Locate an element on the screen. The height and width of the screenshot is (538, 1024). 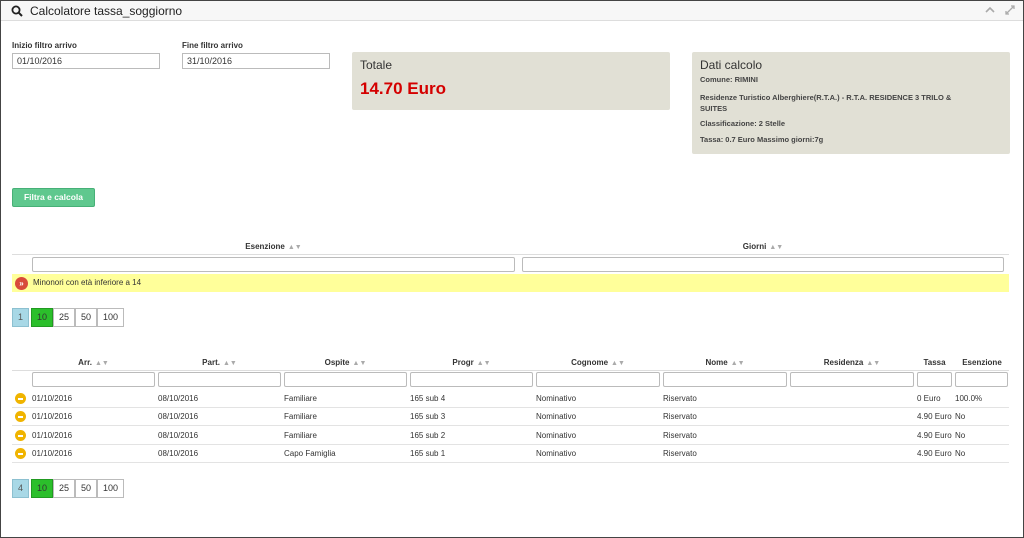
filter-part is located at coordinates (219, 379).